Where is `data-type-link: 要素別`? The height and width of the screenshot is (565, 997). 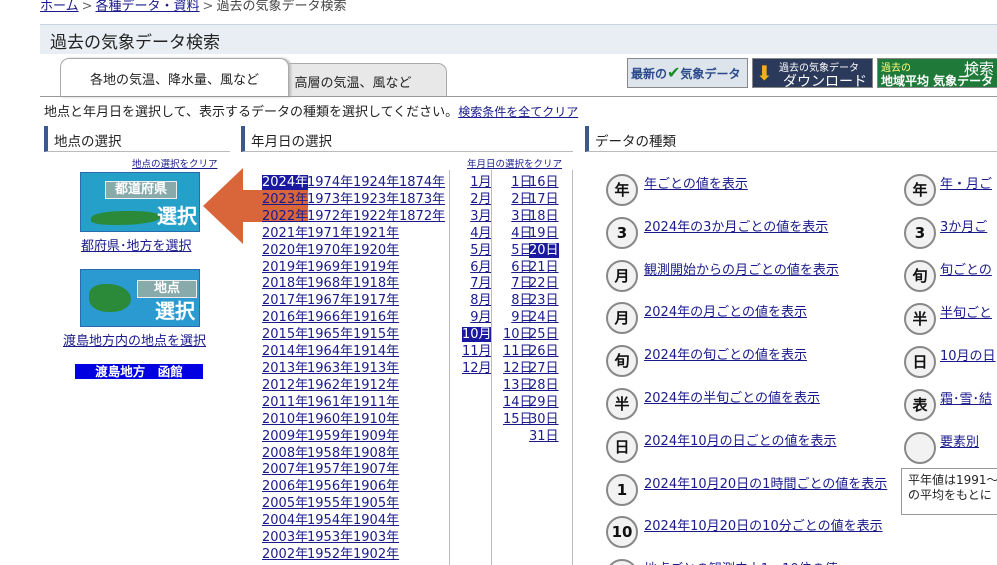
data-type-link: 要素別 is located at coordinates (959, 440).